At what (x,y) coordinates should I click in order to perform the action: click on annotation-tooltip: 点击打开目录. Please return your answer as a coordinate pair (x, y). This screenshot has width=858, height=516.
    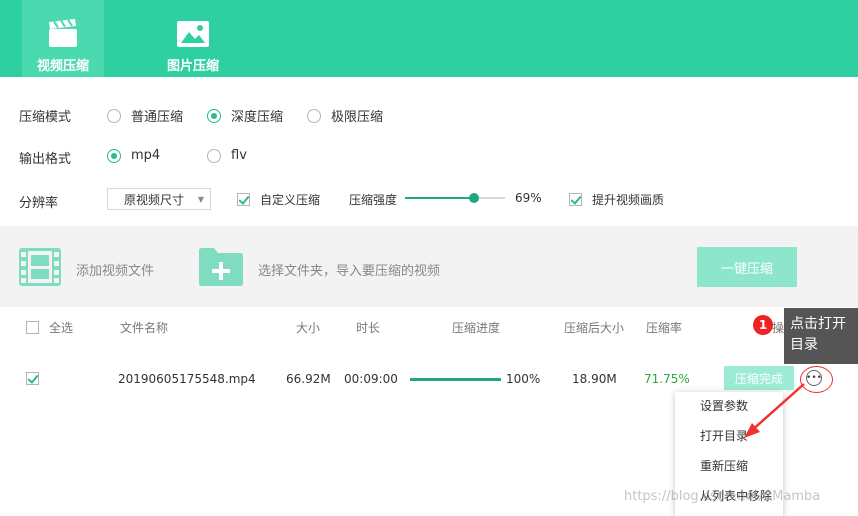
    Looking at the image, I should click on (821, 336).